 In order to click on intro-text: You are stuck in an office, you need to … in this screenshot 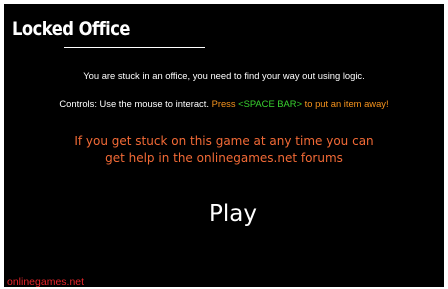, I will do `click(224, 75)`.